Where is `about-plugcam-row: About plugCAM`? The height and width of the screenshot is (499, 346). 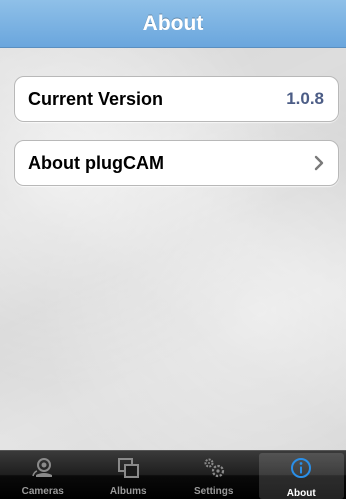 about-plugcam-row: About plugCAM is located at coordinates (176, 163).